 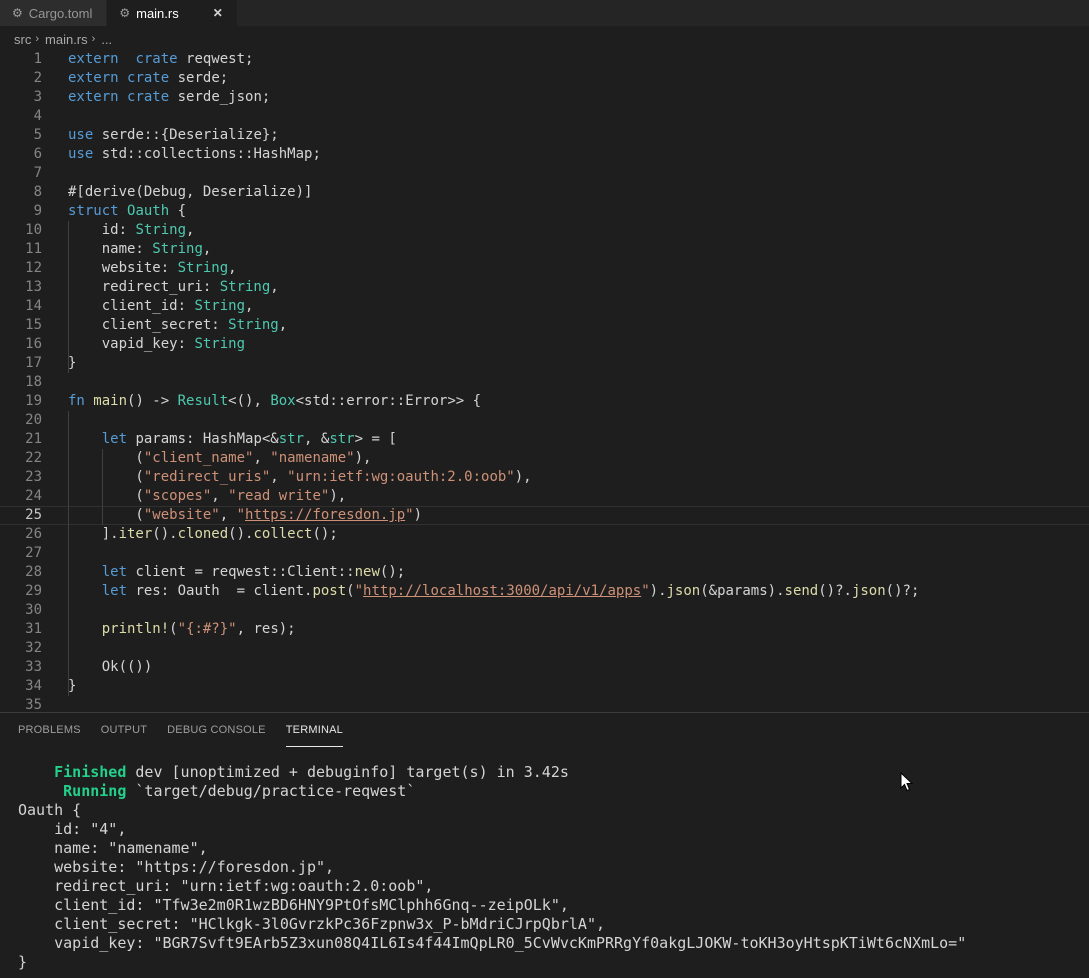 What do you see at coordinates (216, 730) in the screenshot?
I see `tab-debug-console: DEBUG CONSOLE` at bounding box center [216, 730].